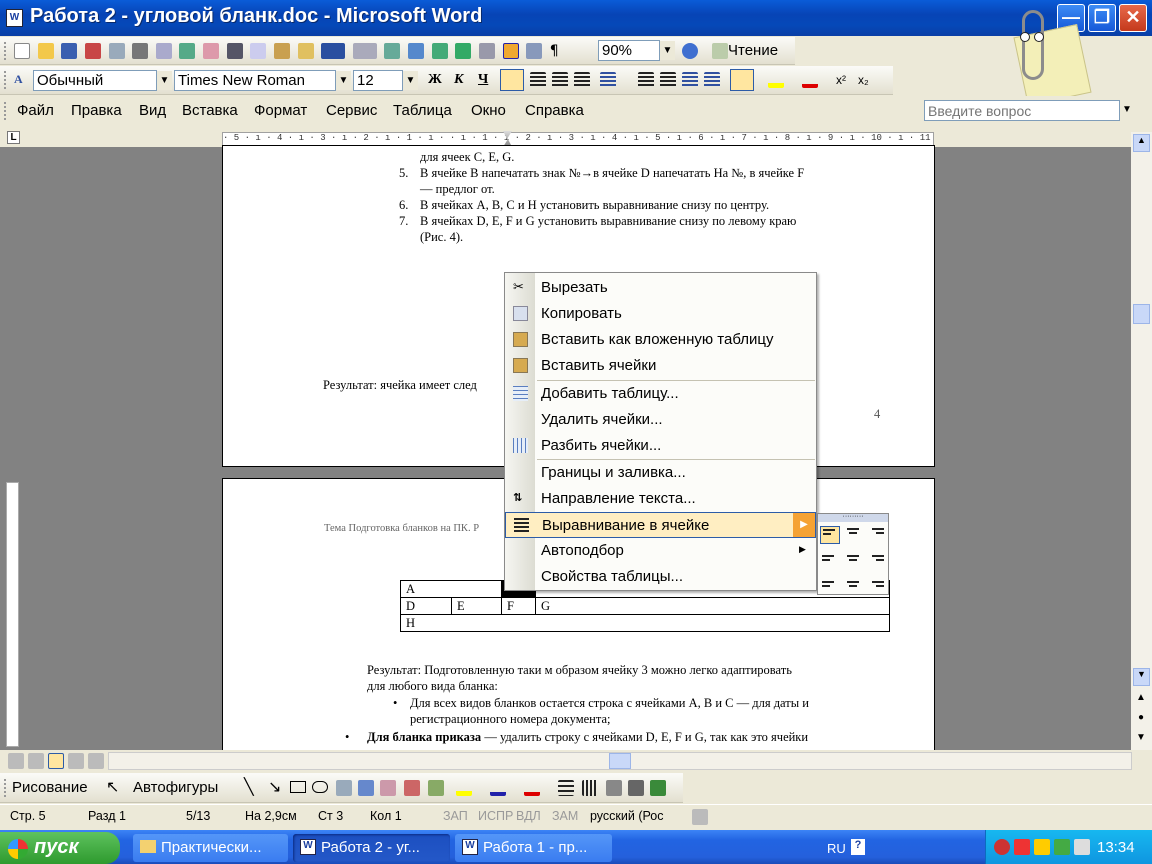 This screenshot has width=1152, height=864. What do you see at coordinates (582, 80) in the screenshot?
I see `justify-icon` at bounding box center [582, 80].